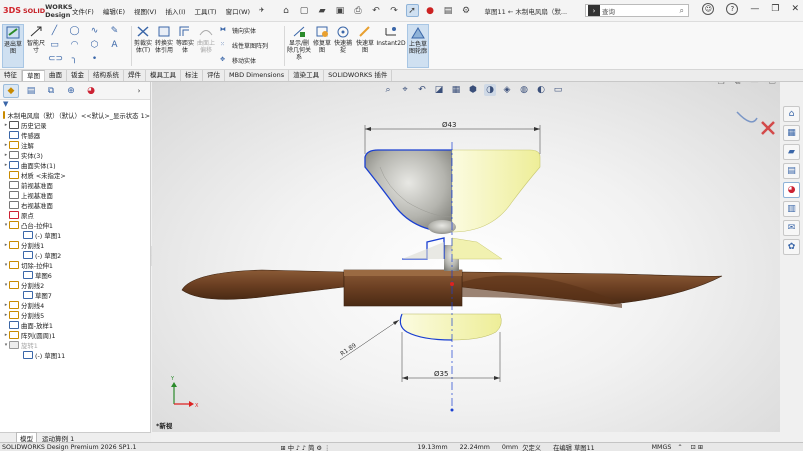  Describe the element at coordinates (466, 10) in the screenshot. I see `options-gear-icon: ⚙` at that location.